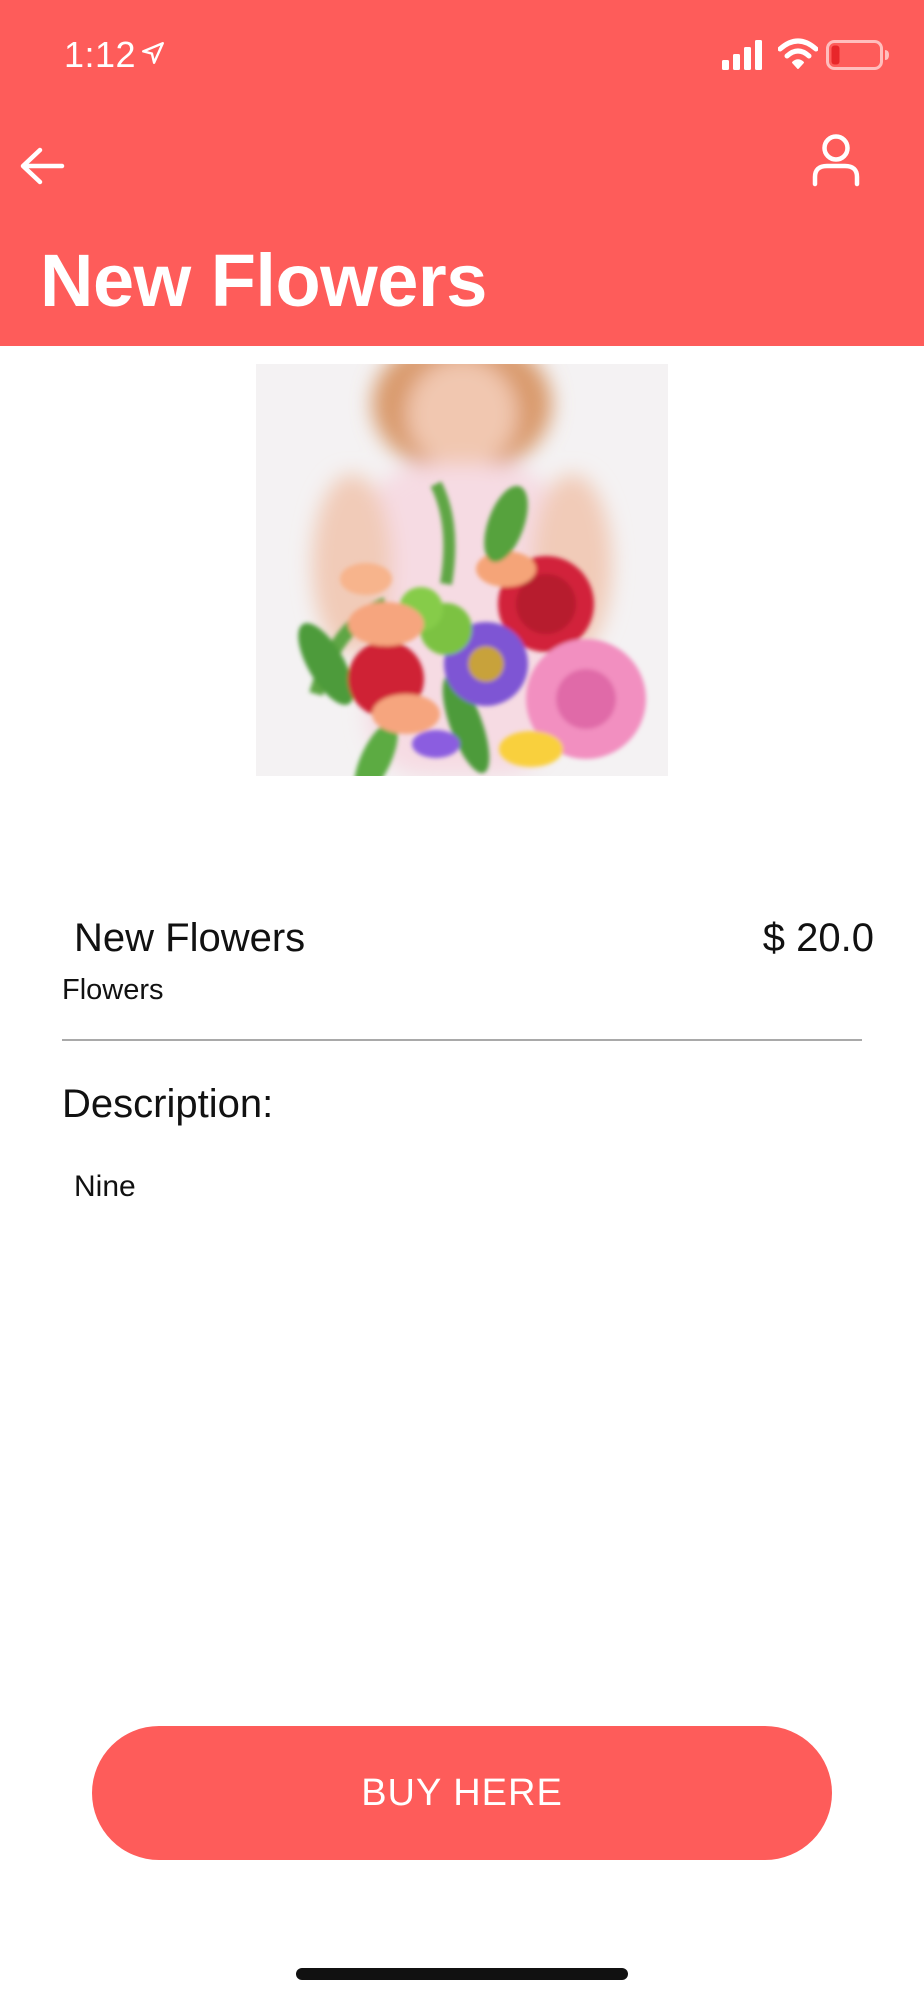 The height and width of the screenshot is (2000, 924). Describe the element at coordinates (742, 55) in the screenshot. I see `cellular-signal-icon` at that location.